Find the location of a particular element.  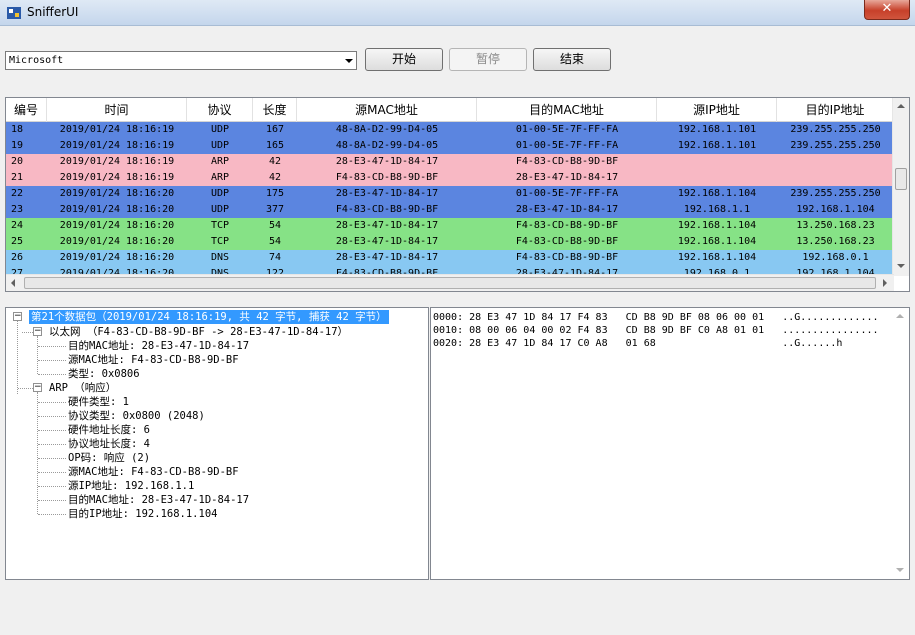

scroll-left-icon is located at coordinates (13, 283).